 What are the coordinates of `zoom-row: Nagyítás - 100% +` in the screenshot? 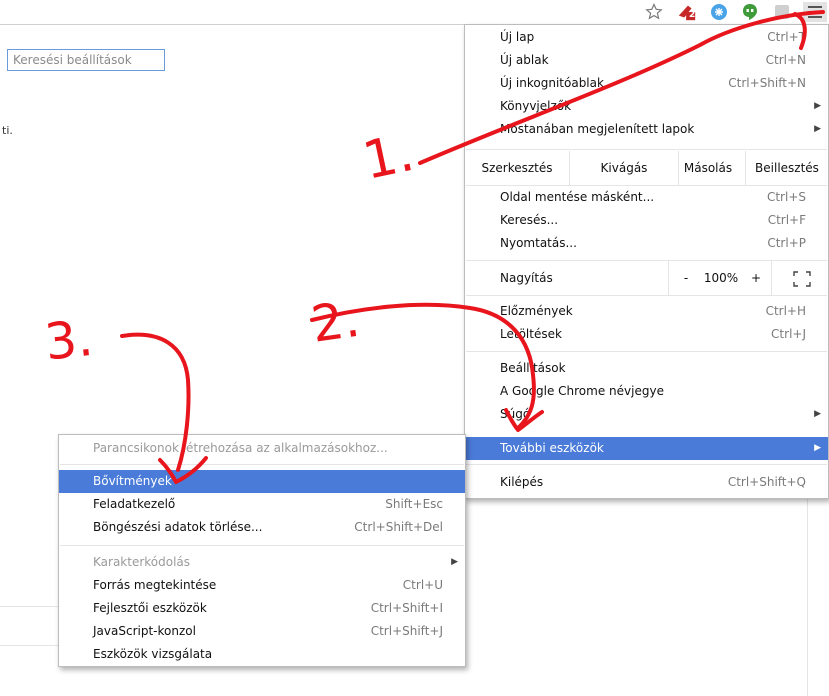 It's located at (646, 278).